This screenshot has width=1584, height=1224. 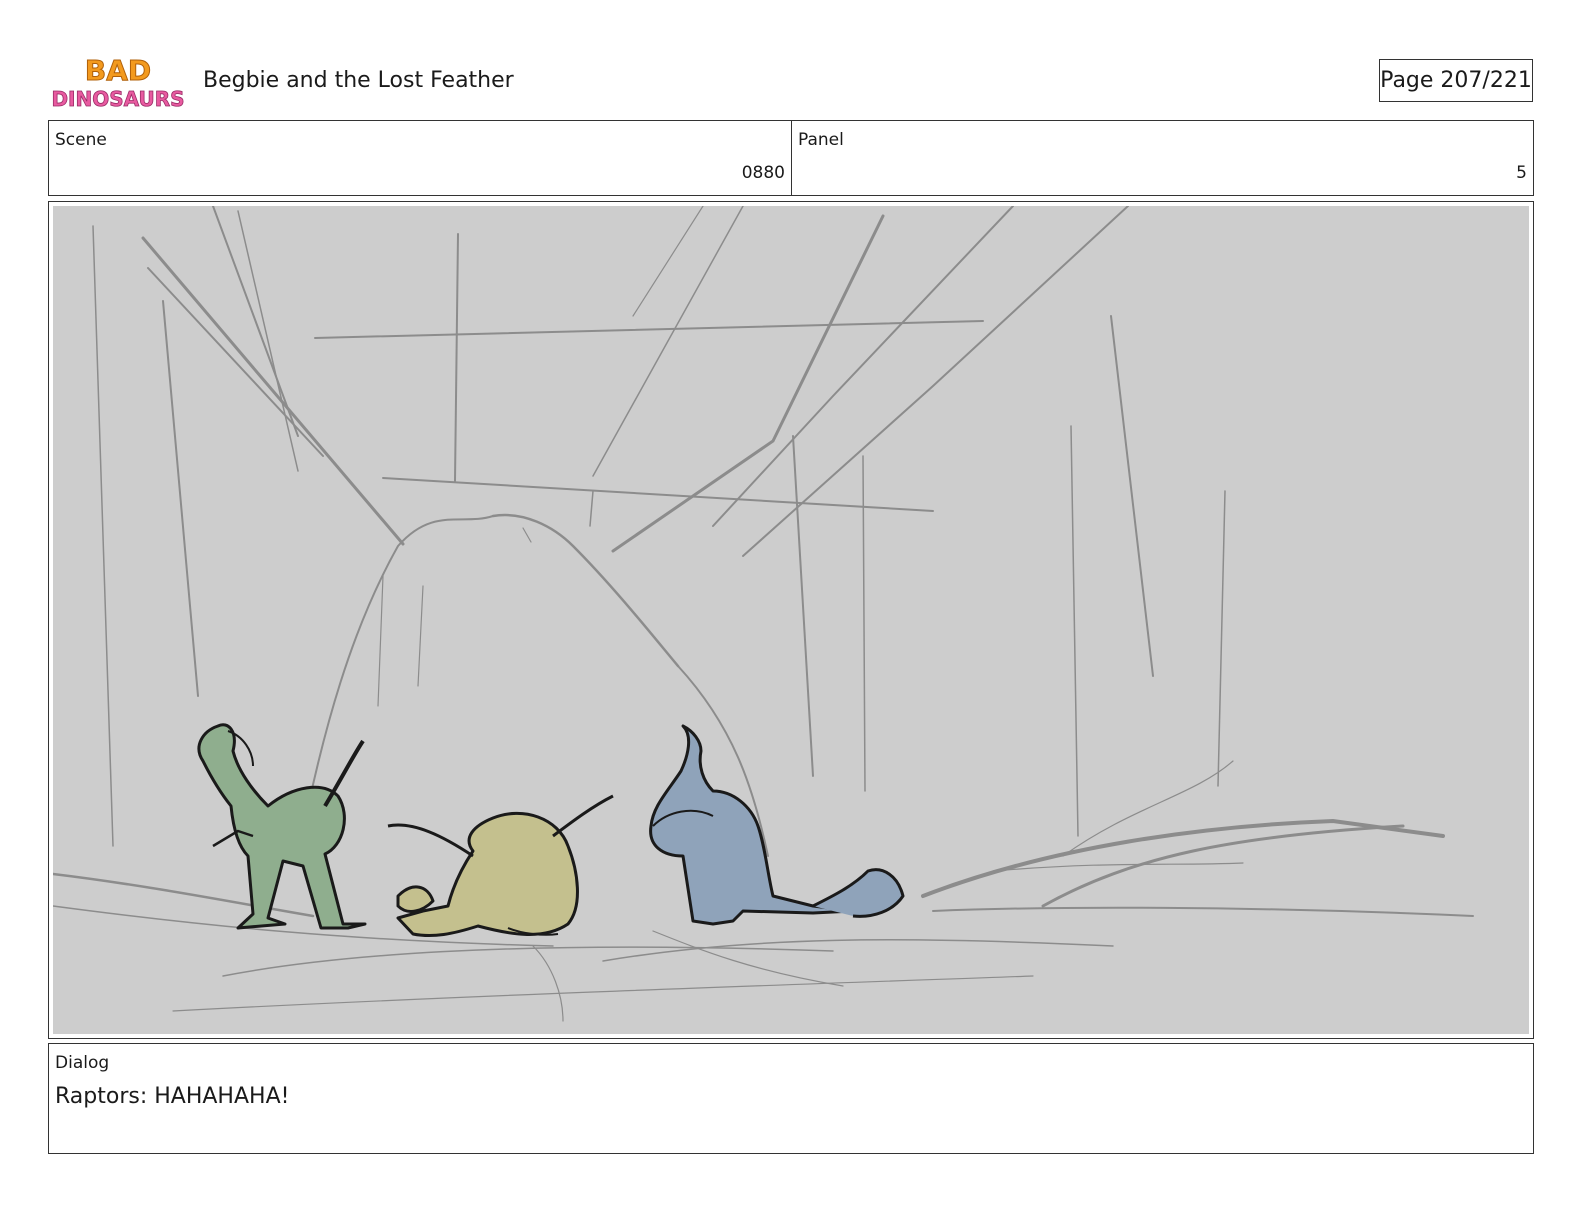 I want to click on scene-number: 0880, so click(x=763, y=173).